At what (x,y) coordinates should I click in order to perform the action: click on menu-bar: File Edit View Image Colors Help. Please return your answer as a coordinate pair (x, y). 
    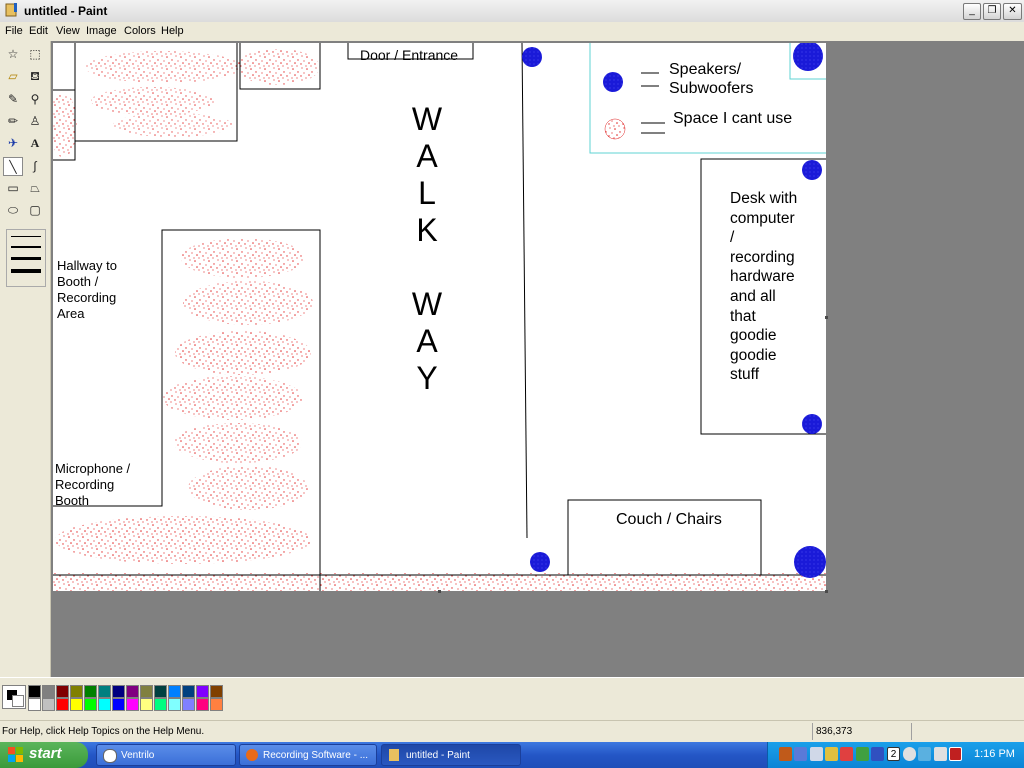
    Looking at the image, I should click on (512, 32).